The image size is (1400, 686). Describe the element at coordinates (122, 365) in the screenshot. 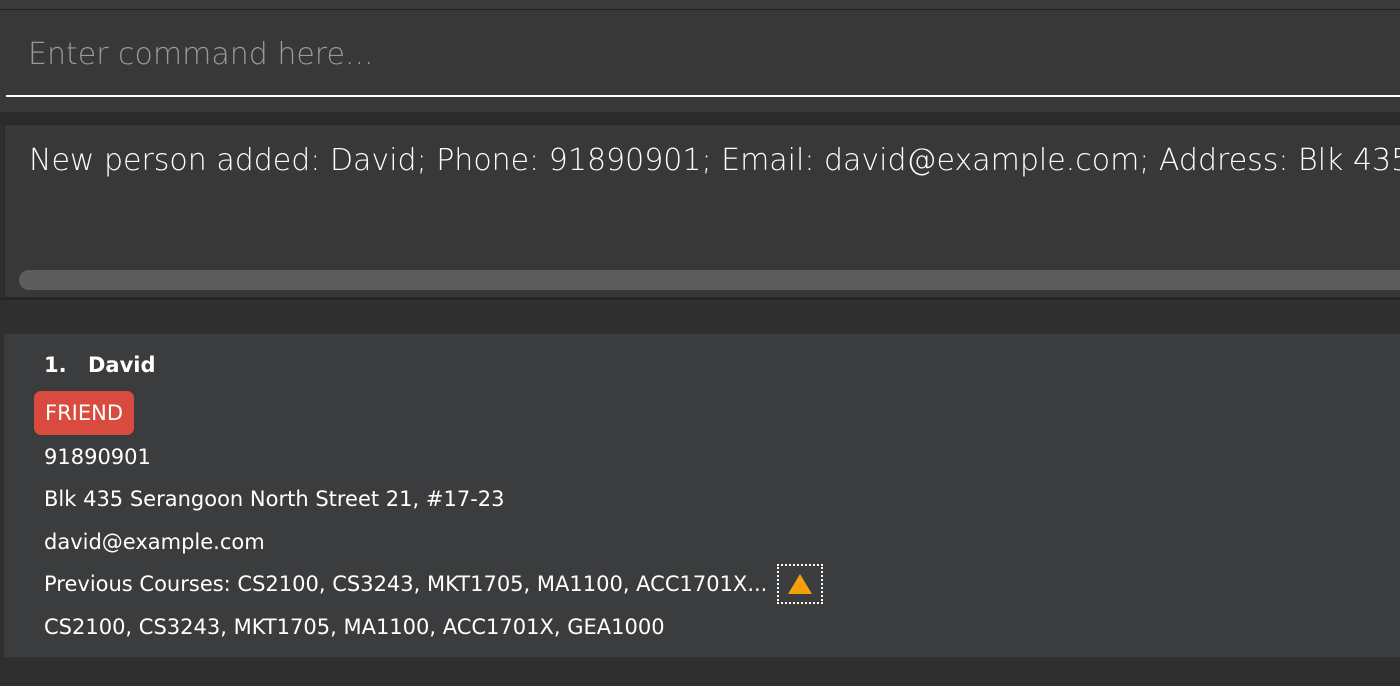

I see `person-name: David` at that location.